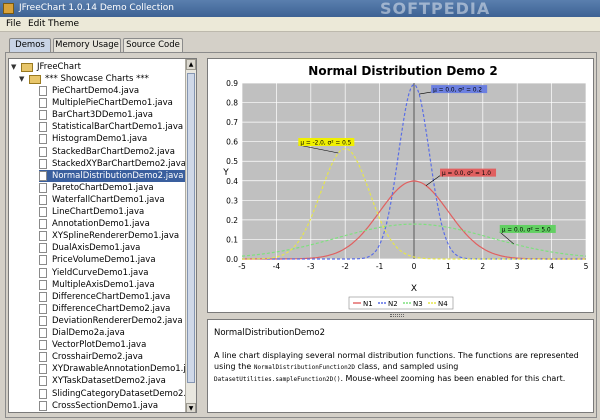 This screenshot has height=420, width=600. I want to click on tree-item: NormalDistributionDemo2.java, so click(113, 175).